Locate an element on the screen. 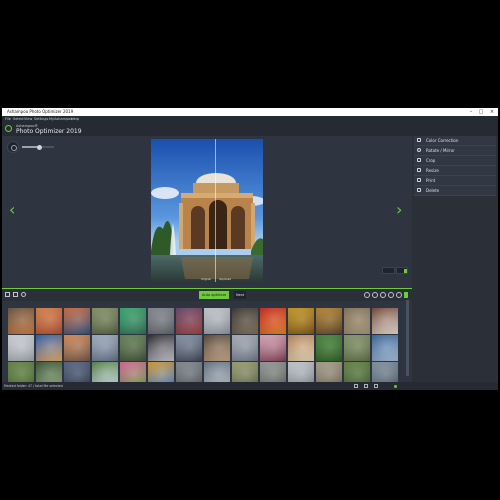 The height and width of the screenshot is (500, 500). sidebar-item-label: Delete is located at coordinates (433, 190).